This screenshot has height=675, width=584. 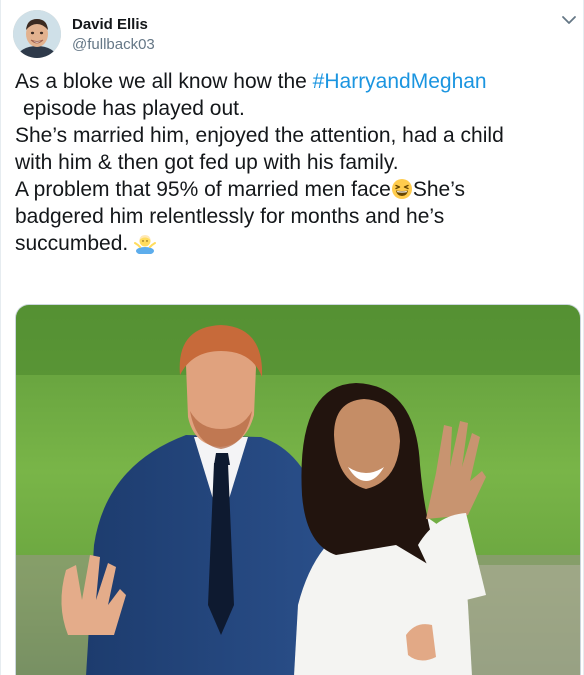 I want to click on text-segment: succumbed., so click(x=72, y=243).